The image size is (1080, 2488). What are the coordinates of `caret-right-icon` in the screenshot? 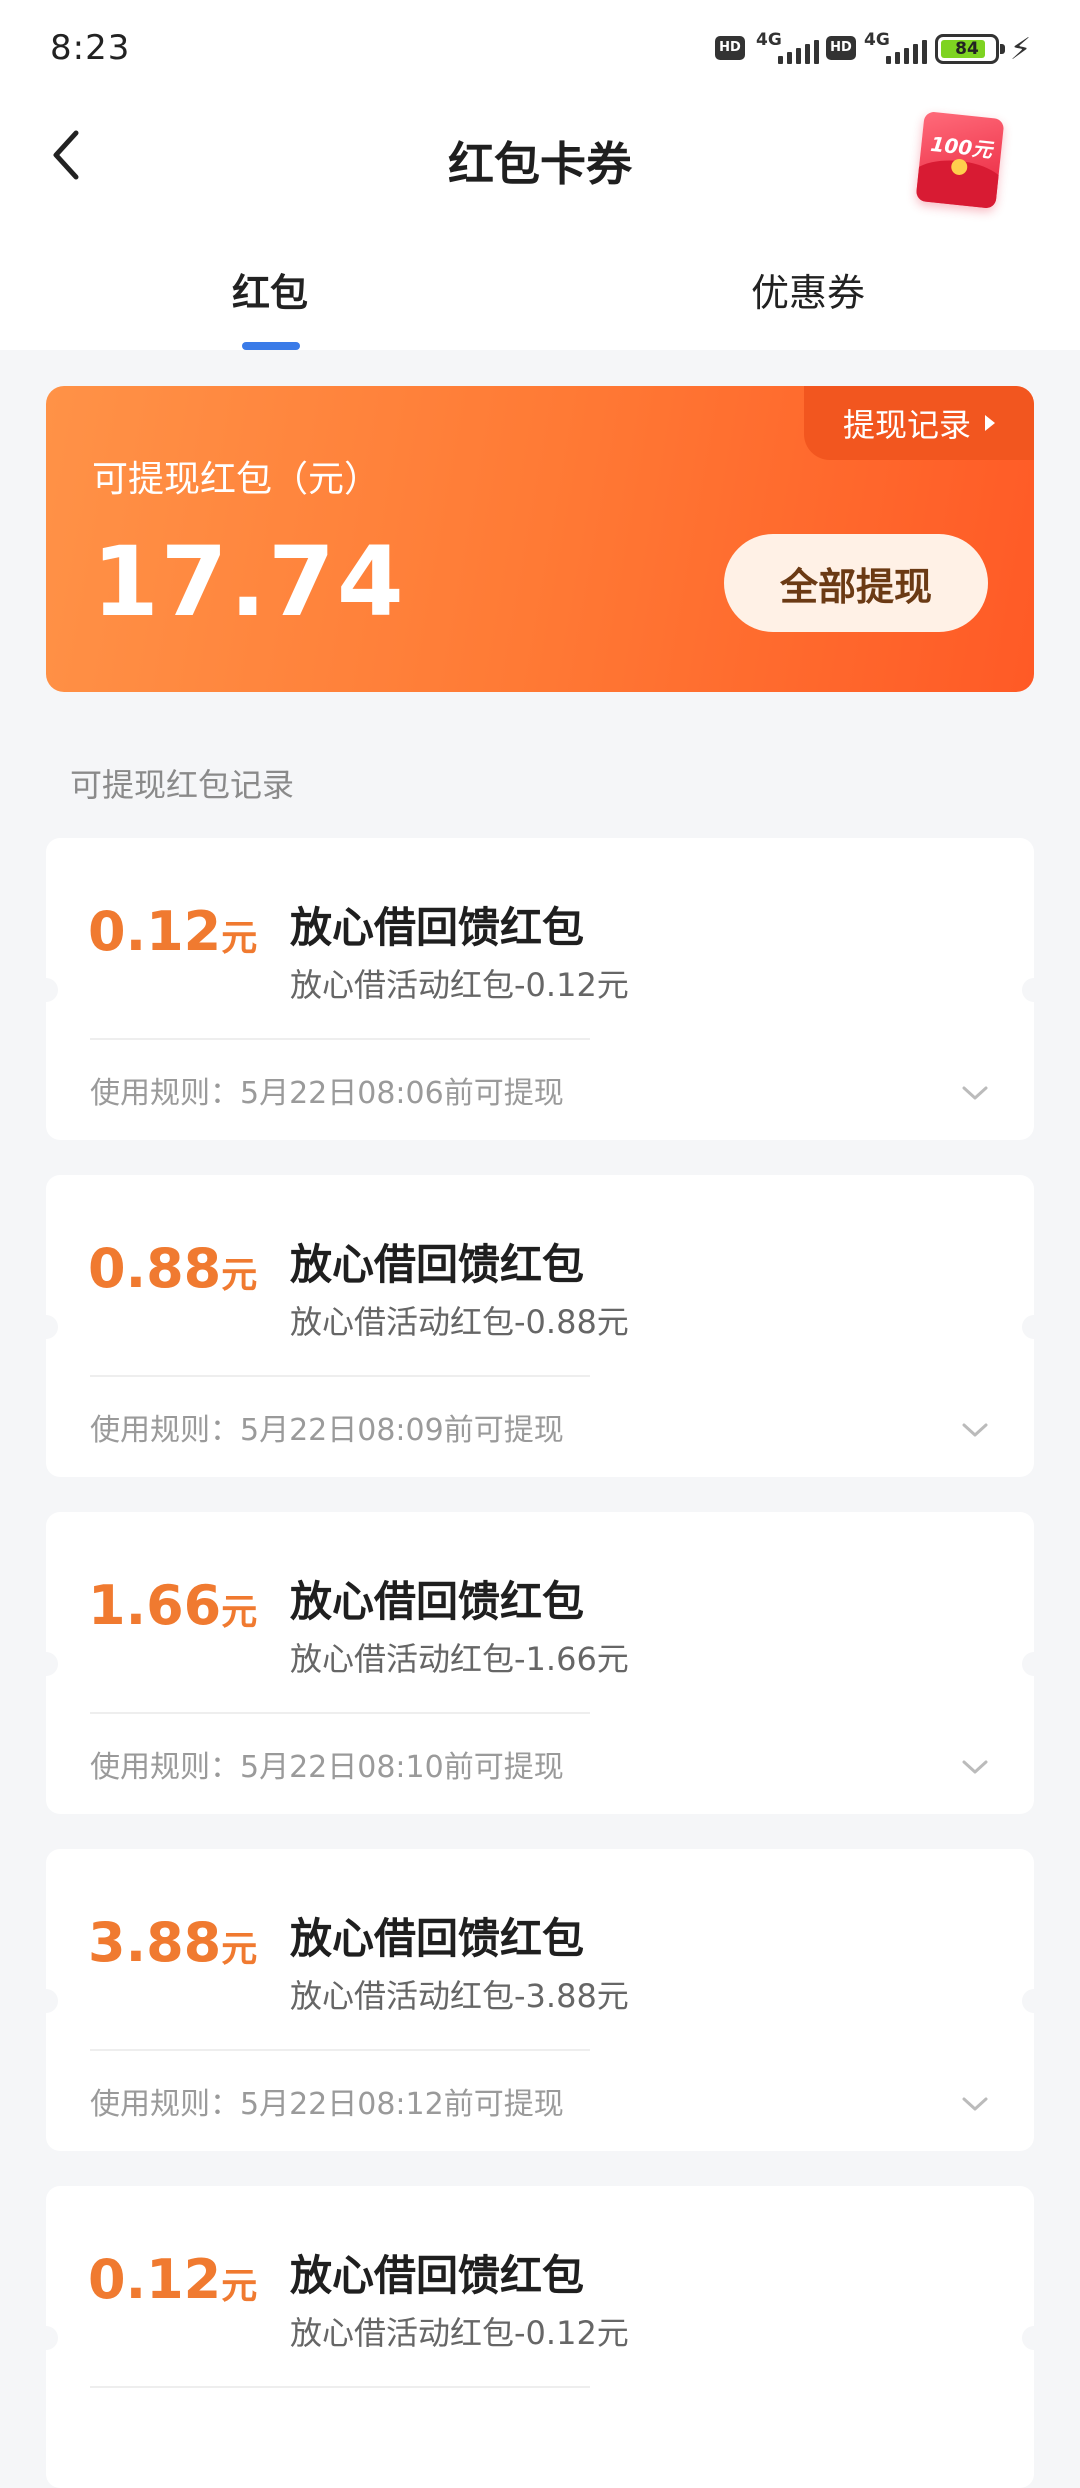 It's located at (990, 423).